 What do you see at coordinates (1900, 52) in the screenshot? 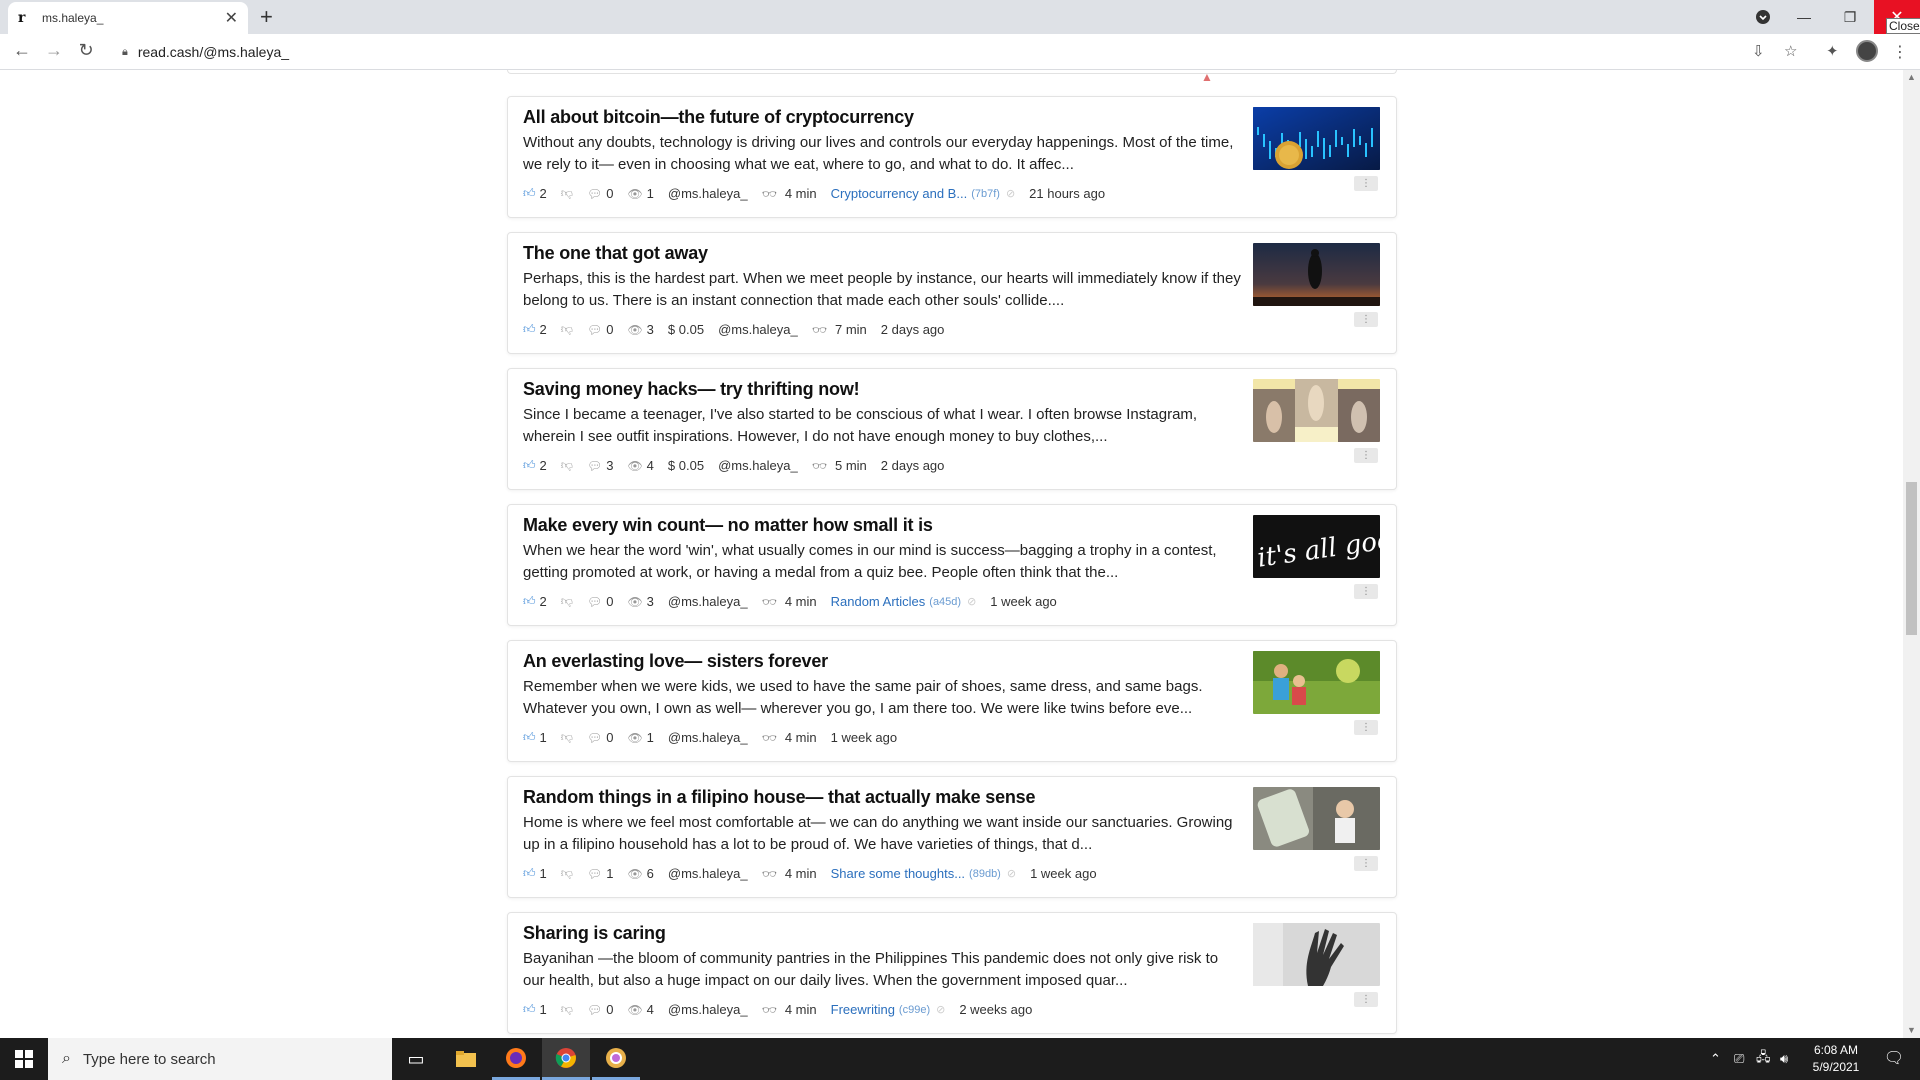
I see `browser-menu-icon: ⋮` at bounding box center [1900, 52].